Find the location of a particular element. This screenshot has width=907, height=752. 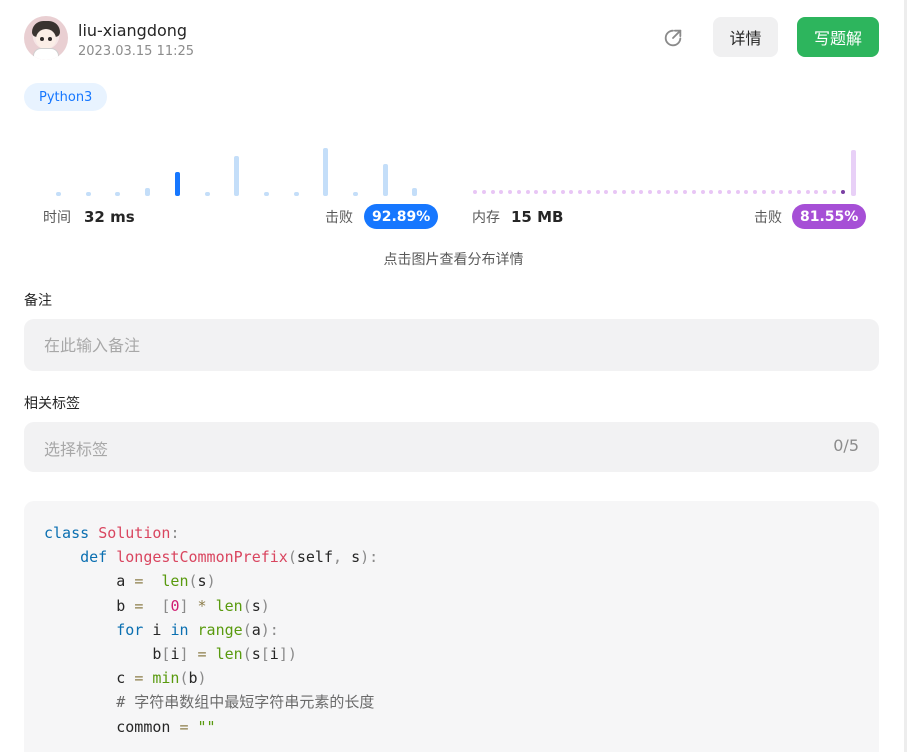

code-line: b = [0] * len(s) is located at coordinates (157, 605).